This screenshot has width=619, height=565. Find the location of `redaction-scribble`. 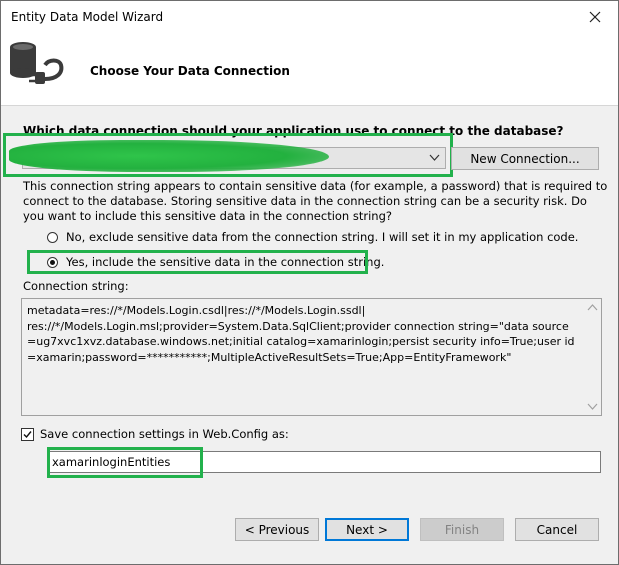

redaction-scribble is located at coordinates (169, 156).